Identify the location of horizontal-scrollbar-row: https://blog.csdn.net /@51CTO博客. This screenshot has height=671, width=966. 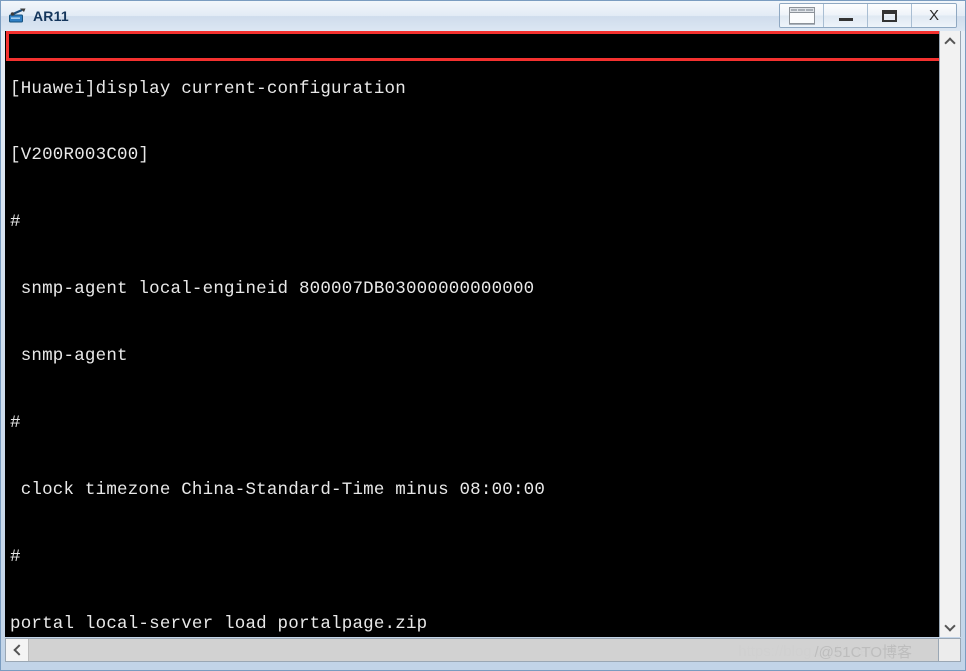
(483, 650).